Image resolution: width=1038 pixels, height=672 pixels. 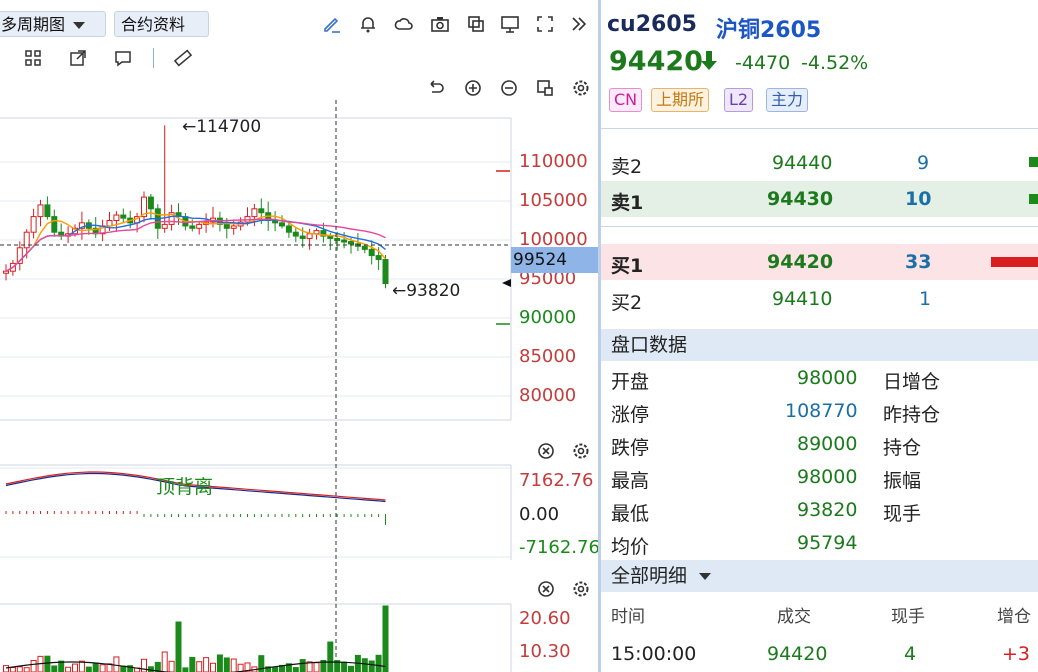 I want to click on md-label: 昨持仓, so click(x=912, y=415).